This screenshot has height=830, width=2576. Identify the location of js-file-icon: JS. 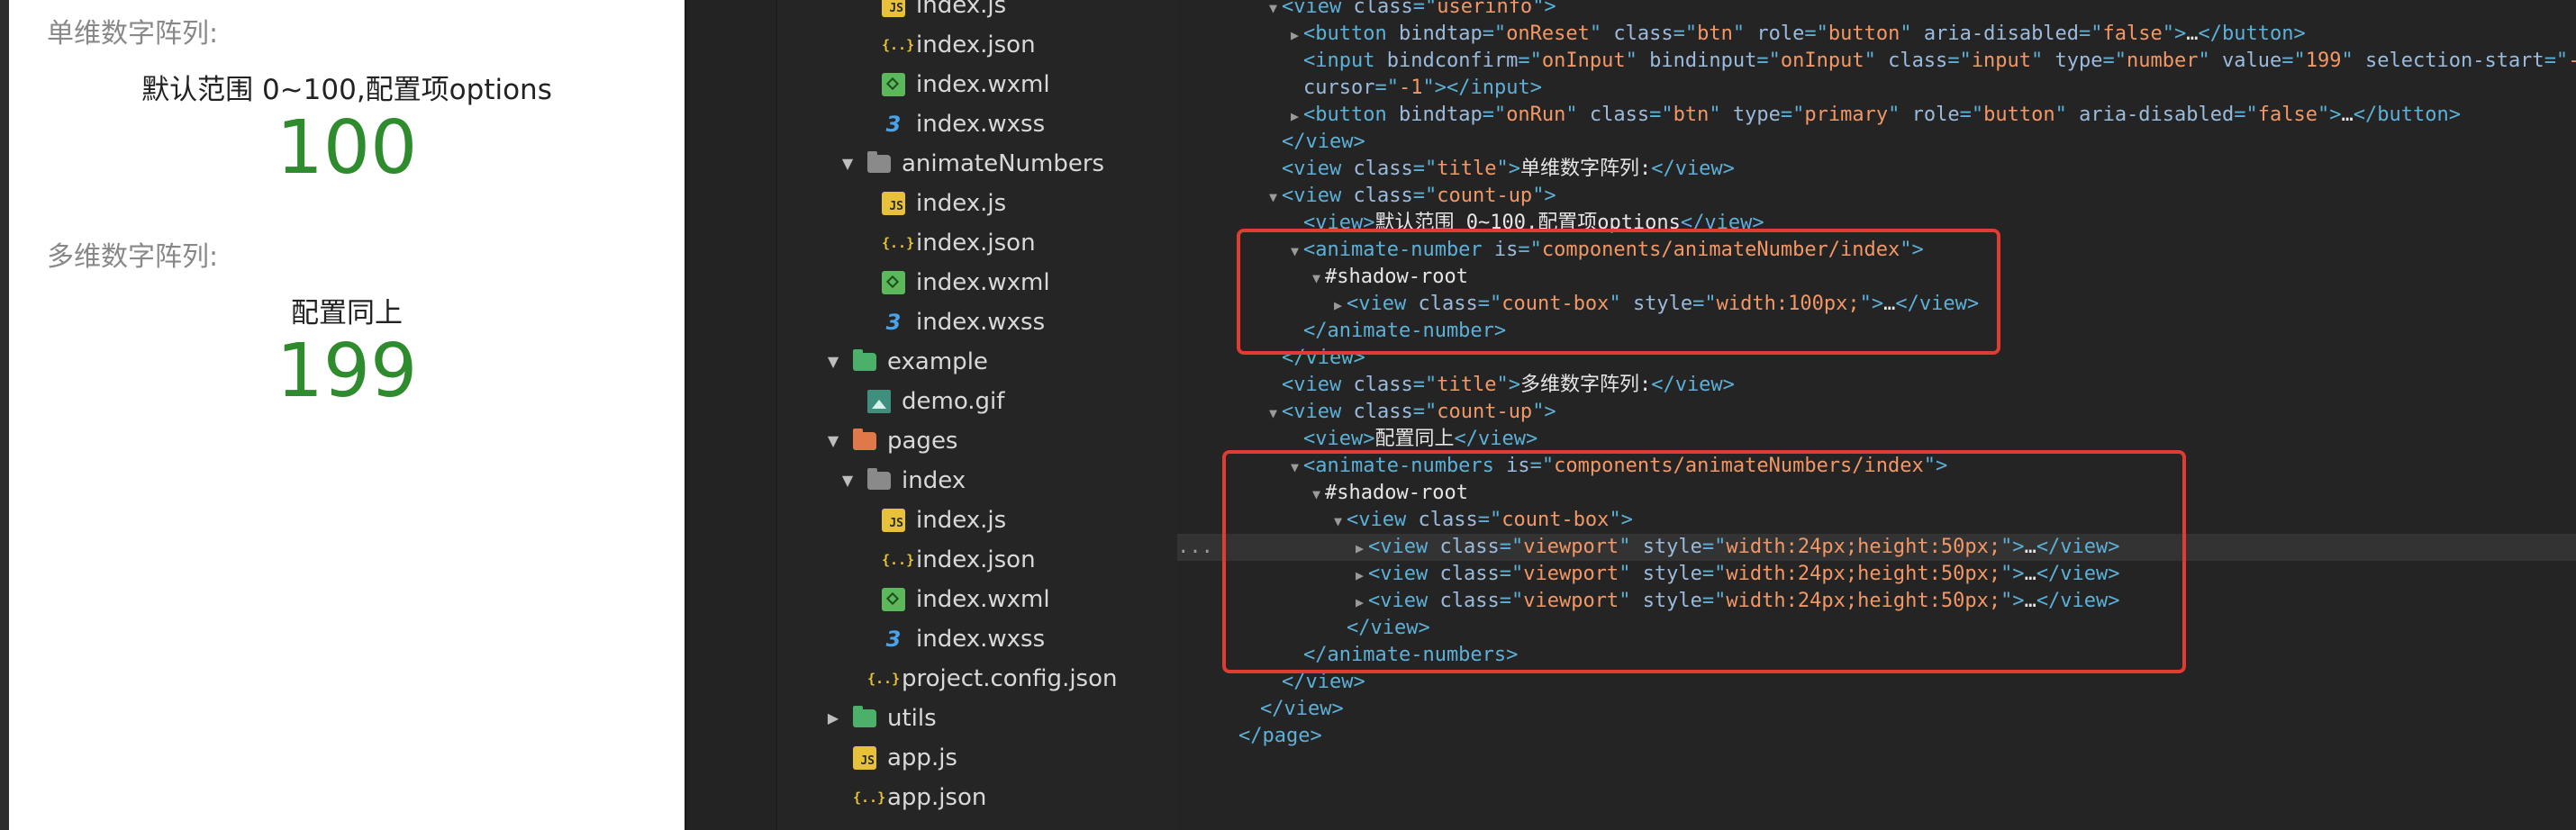
(893, 520).